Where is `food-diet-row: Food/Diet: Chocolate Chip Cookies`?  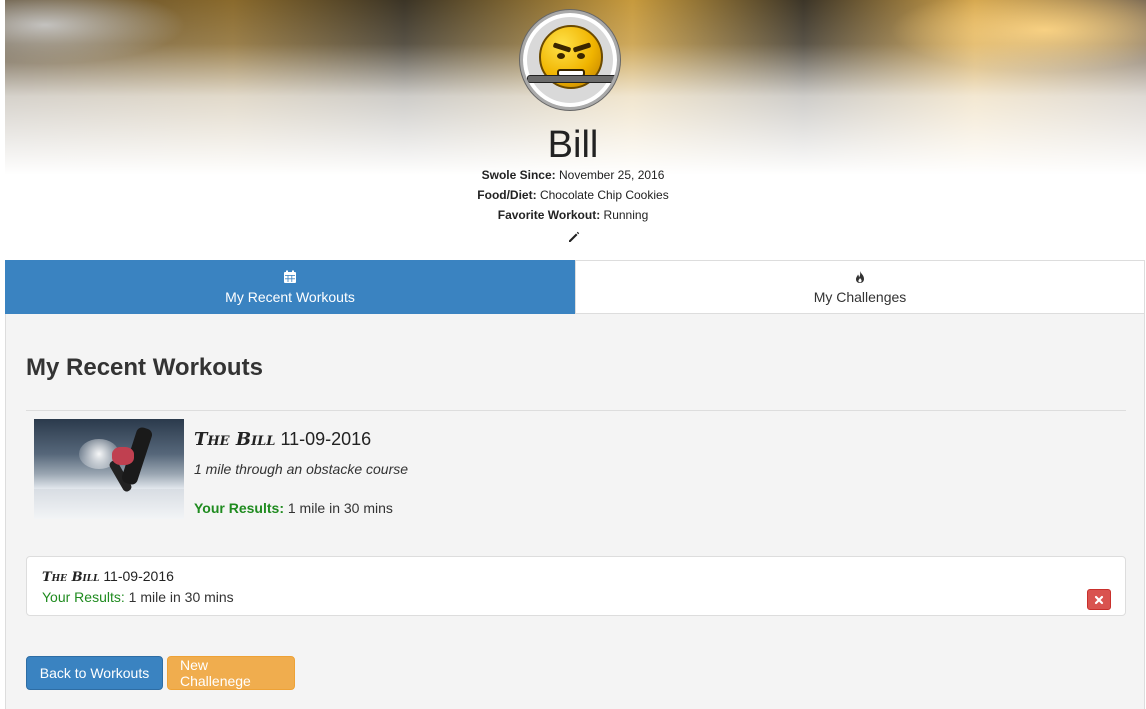 food-diet-row: Food/Diet: Chocolate Chip Cookies is located at coordinates (573, 195).